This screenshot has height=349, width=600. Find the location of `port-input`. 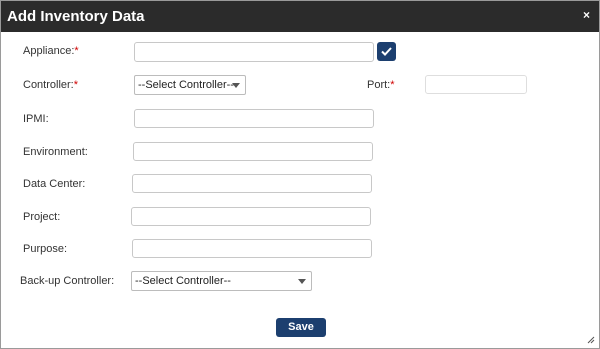

port-input is located at coordinates (476, 84).